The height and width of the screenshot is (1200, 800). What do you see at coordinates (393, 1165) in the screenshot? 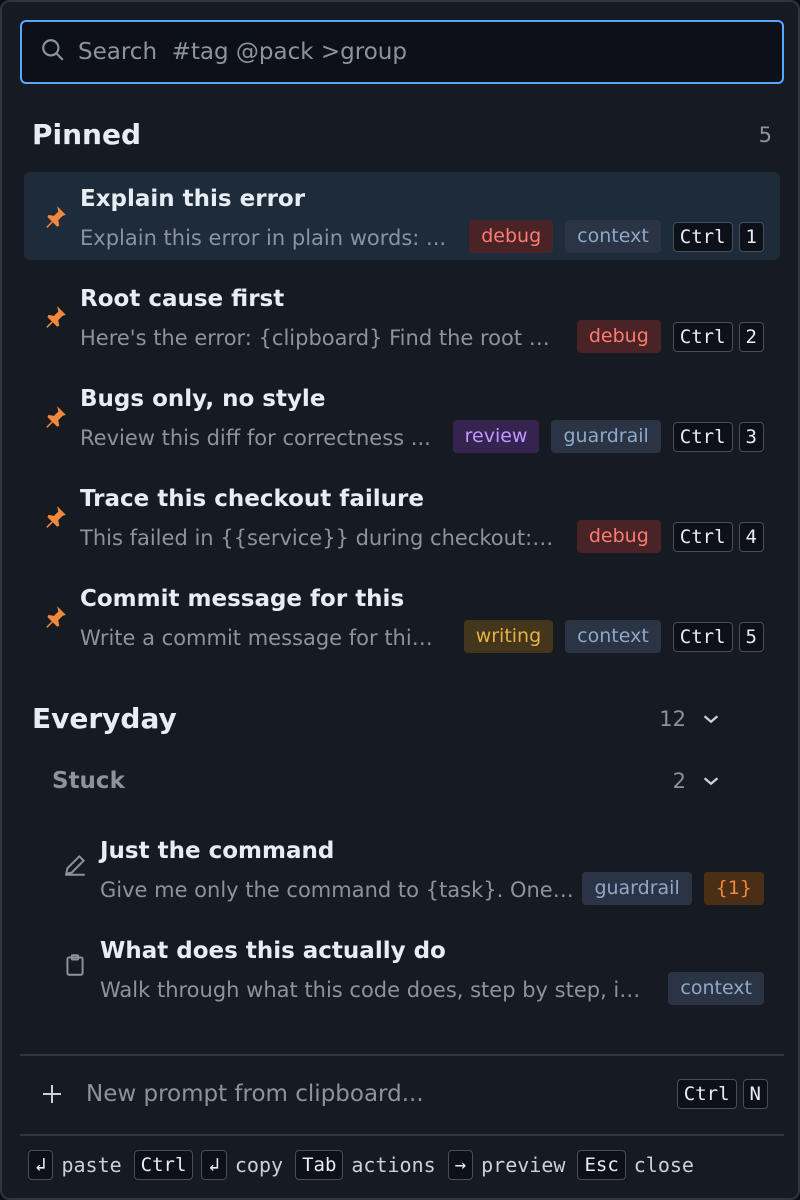
I see `hint-label: actions` at bounding box center [393, 1165].